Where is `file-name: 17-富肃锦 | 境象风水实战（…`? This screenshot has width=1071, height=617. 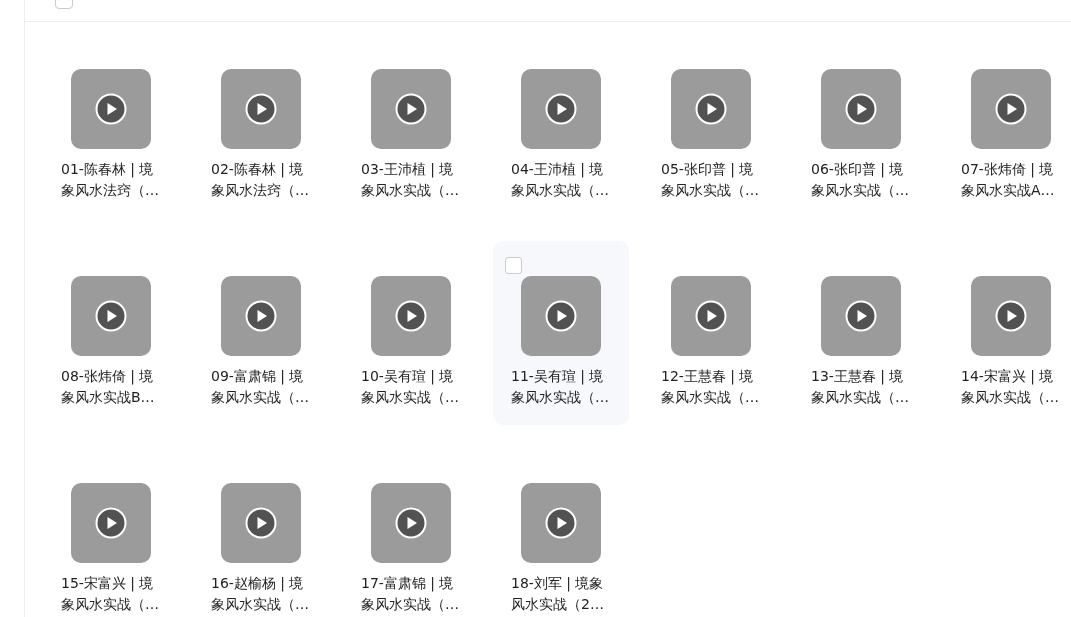
file-name: 17-富肃锦 | 境象风水实战（… is located at coordinates (411, 594).